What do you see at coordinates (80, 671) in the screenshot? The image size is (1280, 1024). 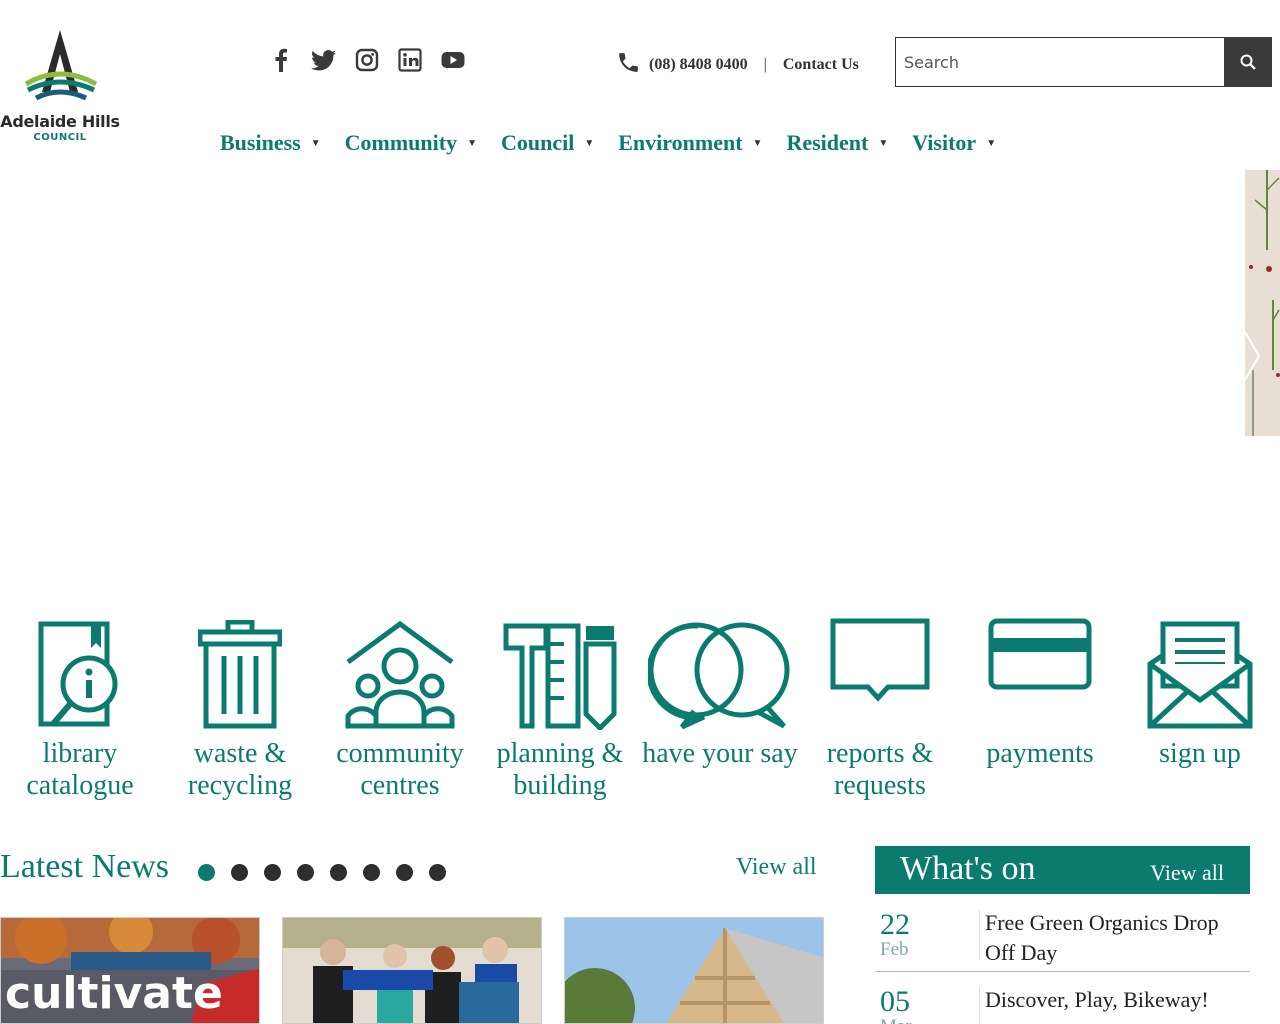 I see `library-catalogue-icon` at bounding box center [80, 671].